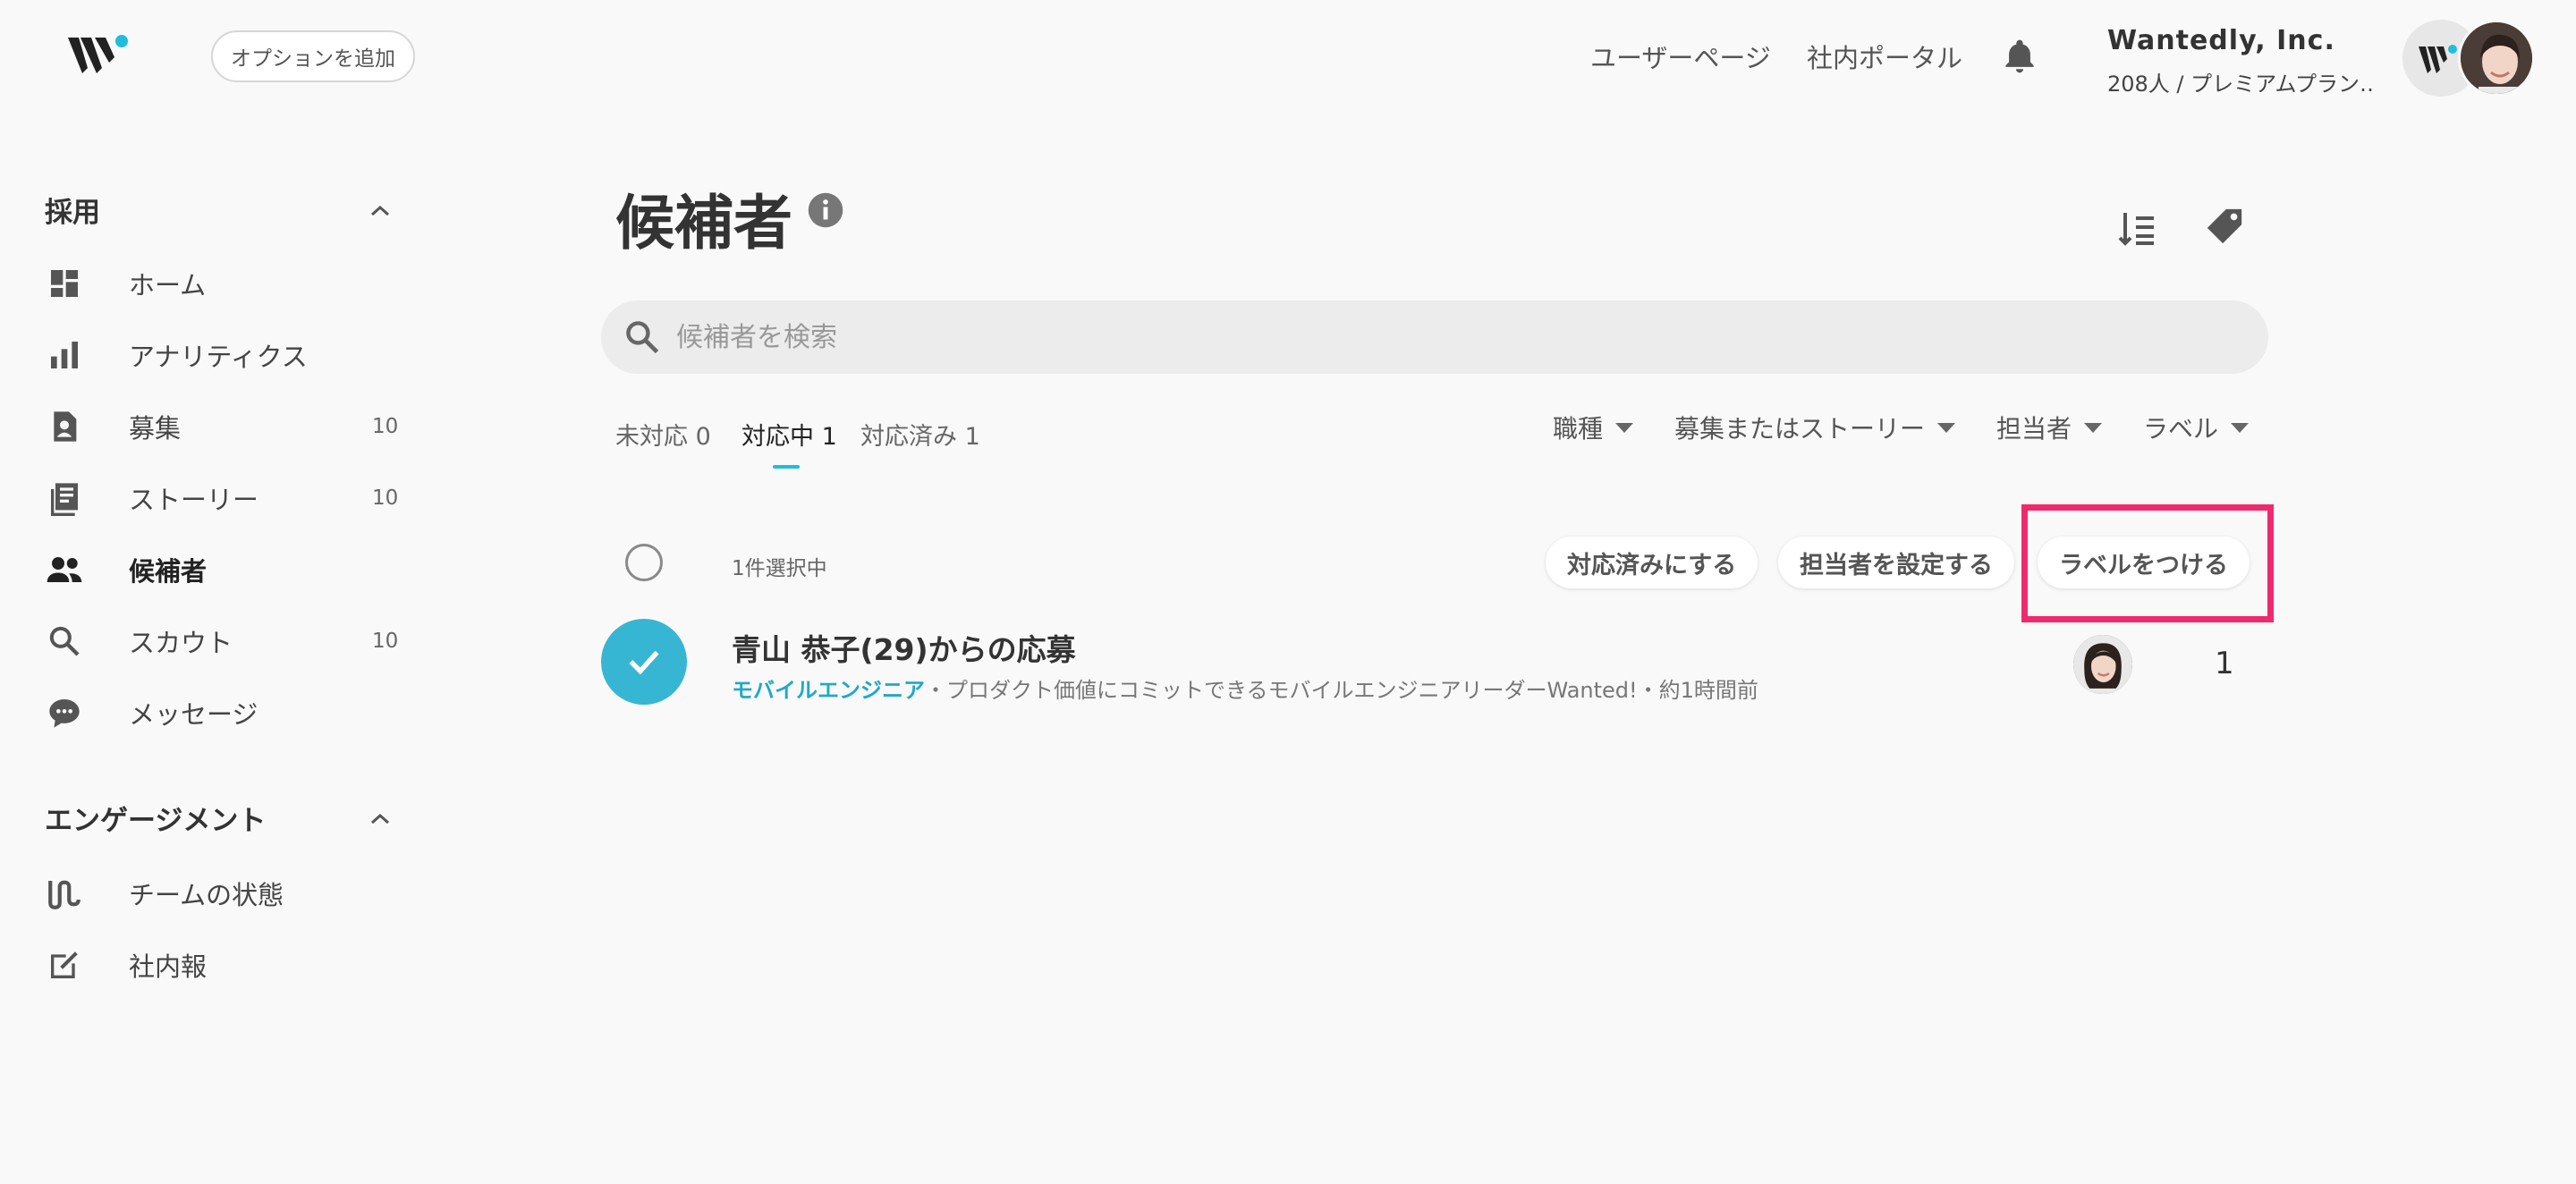 The height and width of the screenshot is (1184, 2576). I want to click on sidebar-item-scout: スカウト 10, so click(223, 641).